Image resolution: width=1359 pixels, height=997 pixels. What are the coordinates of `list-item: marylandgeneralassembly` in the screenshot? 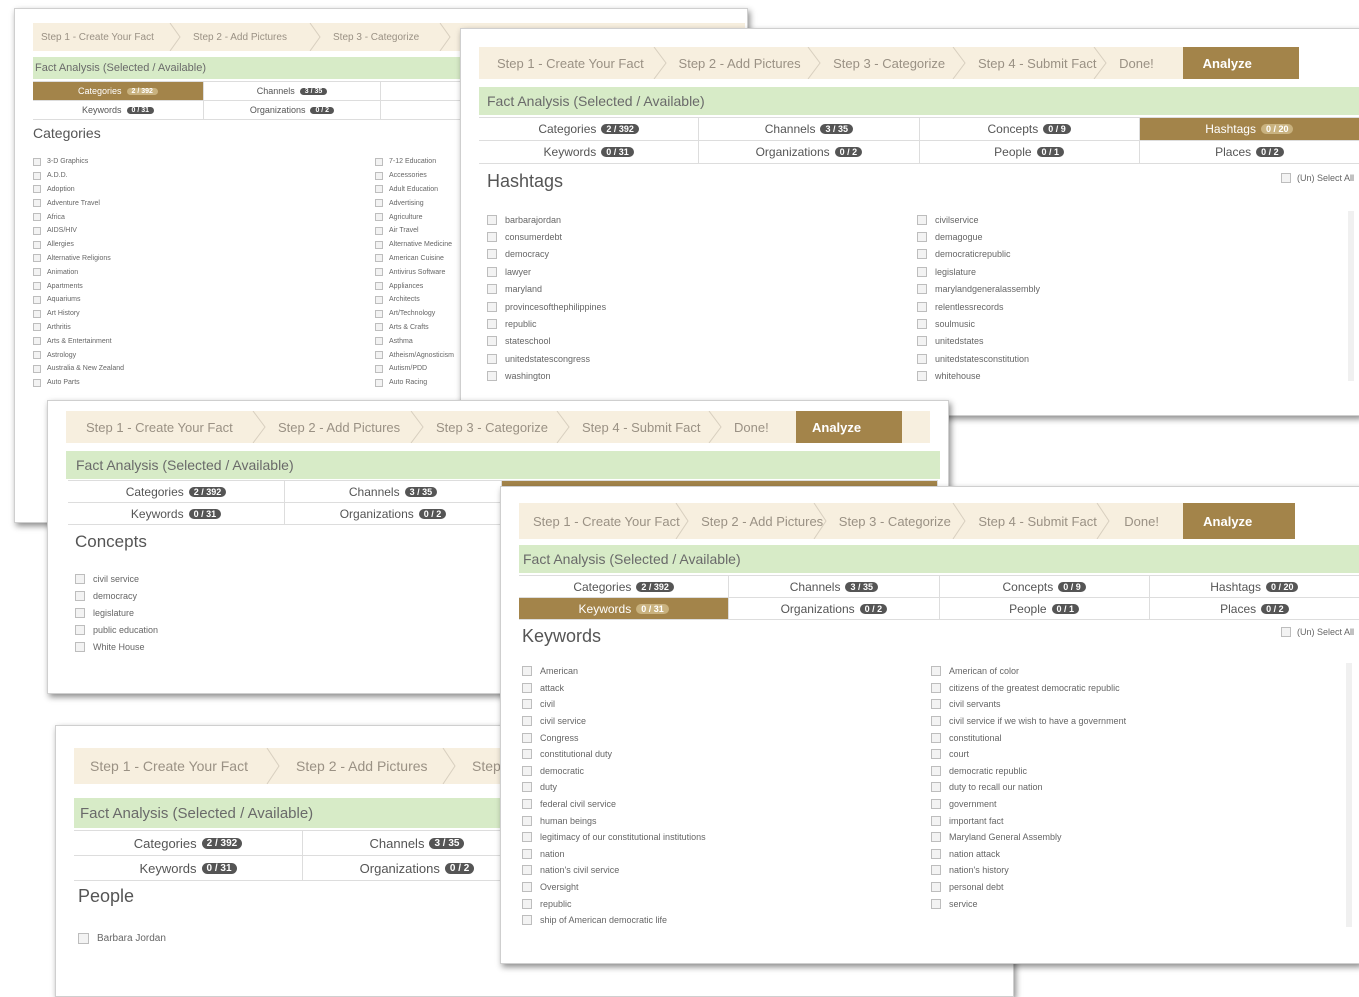 It's located at (1117, 289).